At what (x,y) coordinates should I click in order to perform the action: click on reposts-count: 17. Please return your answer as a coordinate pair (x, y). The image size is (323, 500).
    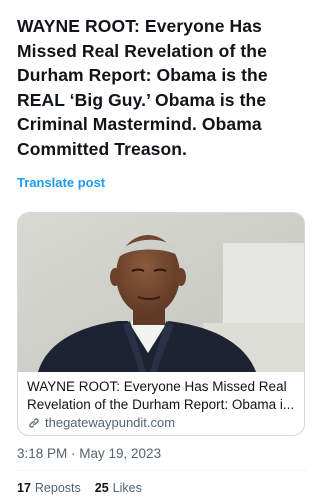
    Looking at the image, I should click on (24, 488).